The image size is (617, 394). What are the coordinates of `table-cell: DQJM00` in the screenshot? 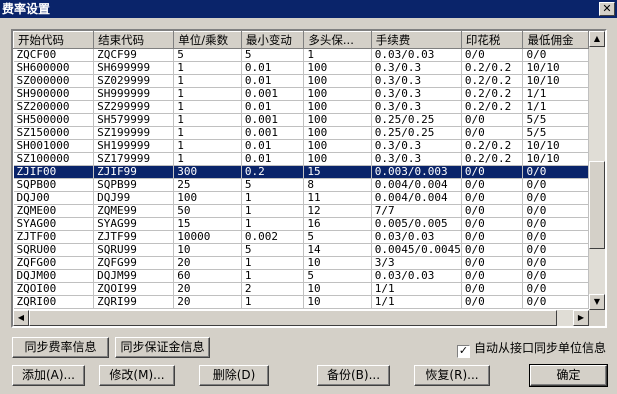 It's located at (54, 276).